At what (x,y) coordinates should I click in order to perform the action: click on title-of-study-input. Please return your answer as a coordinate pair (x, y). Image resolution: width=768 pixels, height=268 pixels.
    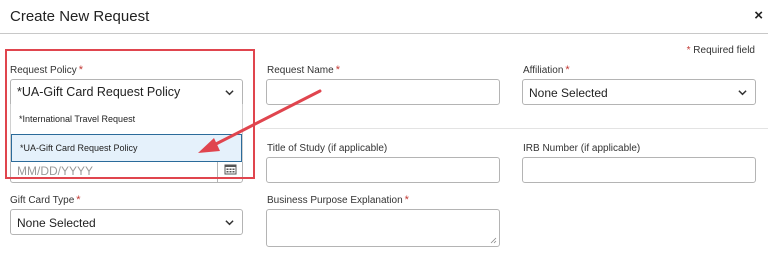
    Looking at the image, I should click on (383, 170).